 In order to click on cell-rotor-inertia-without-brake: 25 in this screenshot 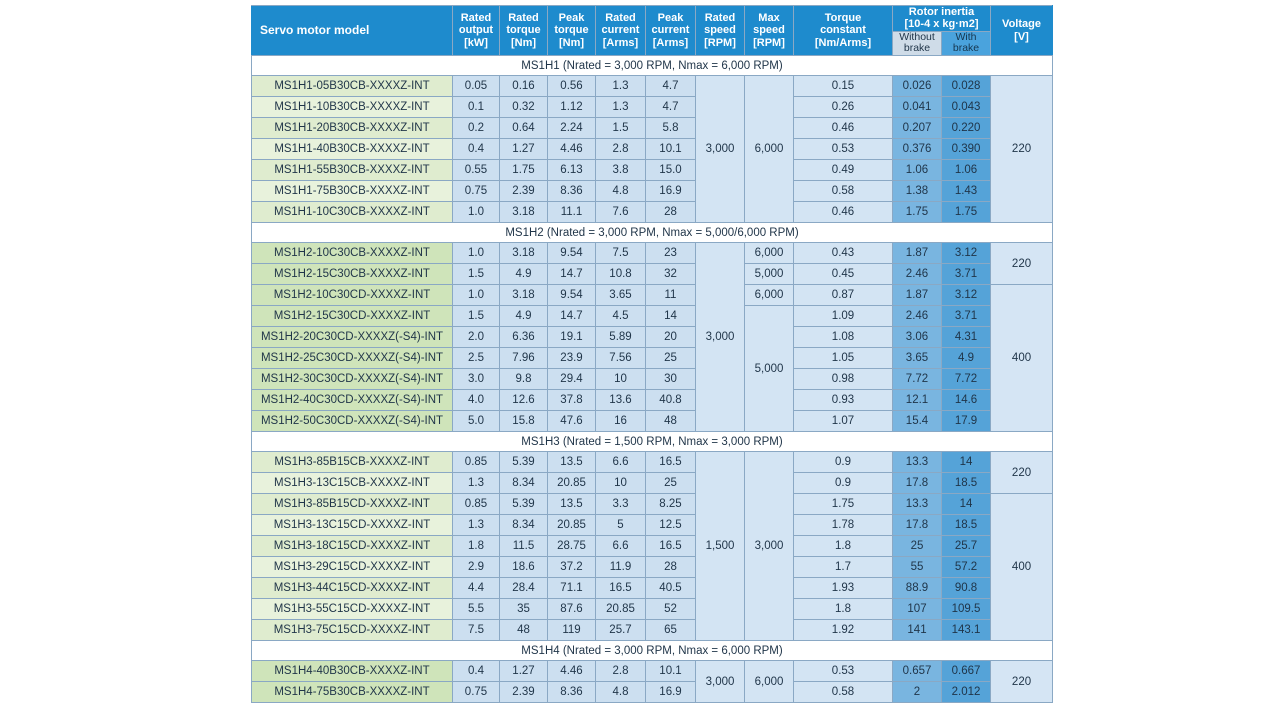, I will do `click(917, 546)`.